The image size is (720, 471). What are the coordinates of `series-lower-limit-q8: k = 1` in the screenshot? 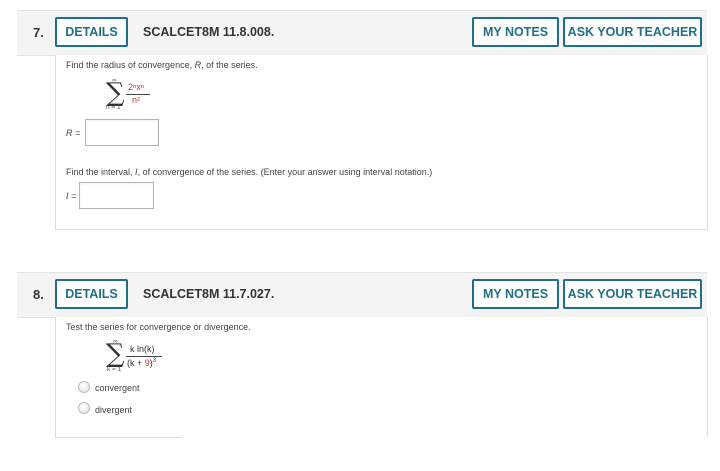 It's located at (114, 369).